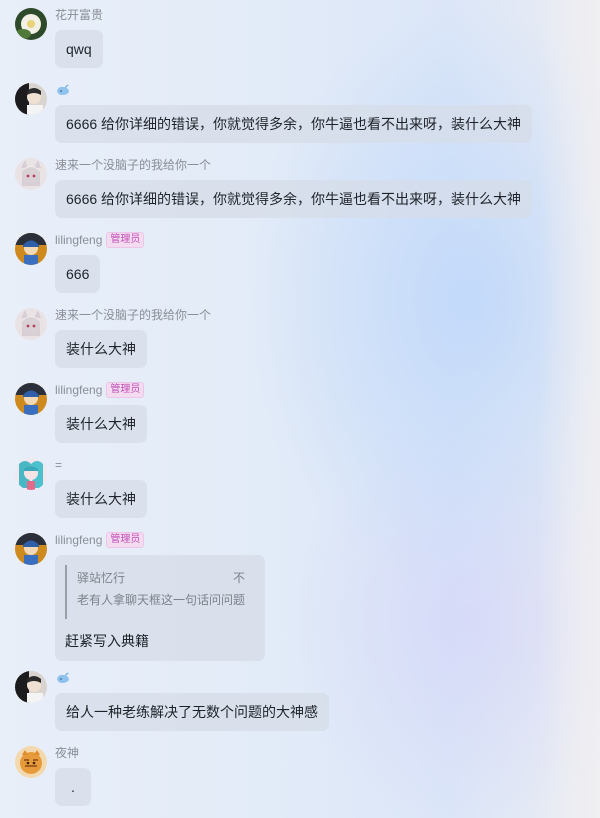 Image resolution: width=600 pixels, height=818 pixels. Describe the element at coordinates (155, 592) in the screenshot. I see `quoted-message: 驿站忆行 不 老有人拿聊天框这一句话问问题` at that location.